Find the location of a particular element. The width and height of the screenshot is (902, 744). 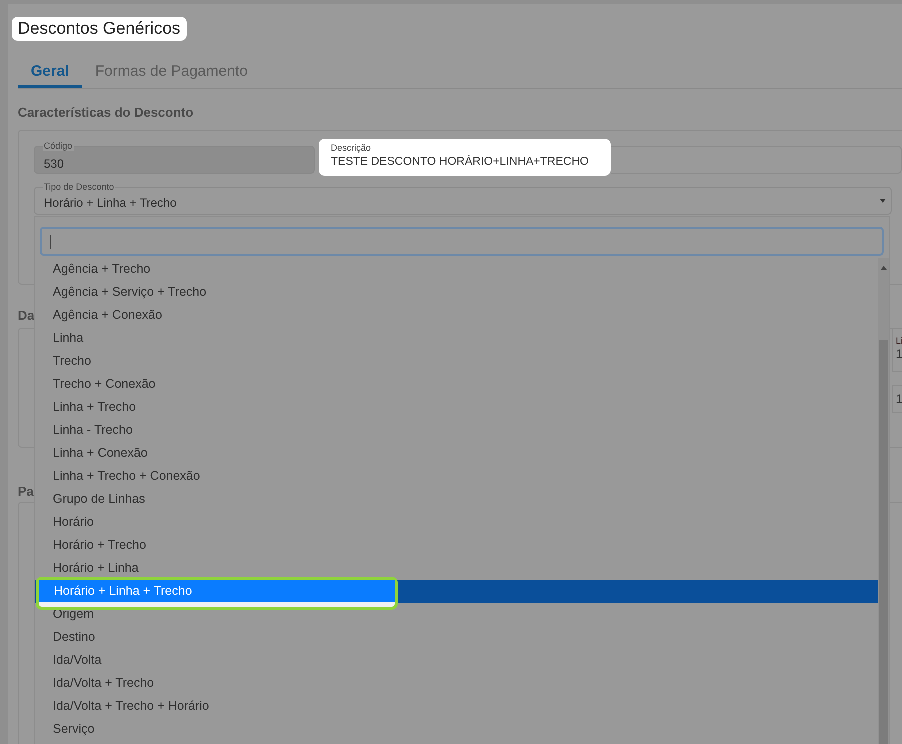

field-label: Código is located at coordinates (58, 146).